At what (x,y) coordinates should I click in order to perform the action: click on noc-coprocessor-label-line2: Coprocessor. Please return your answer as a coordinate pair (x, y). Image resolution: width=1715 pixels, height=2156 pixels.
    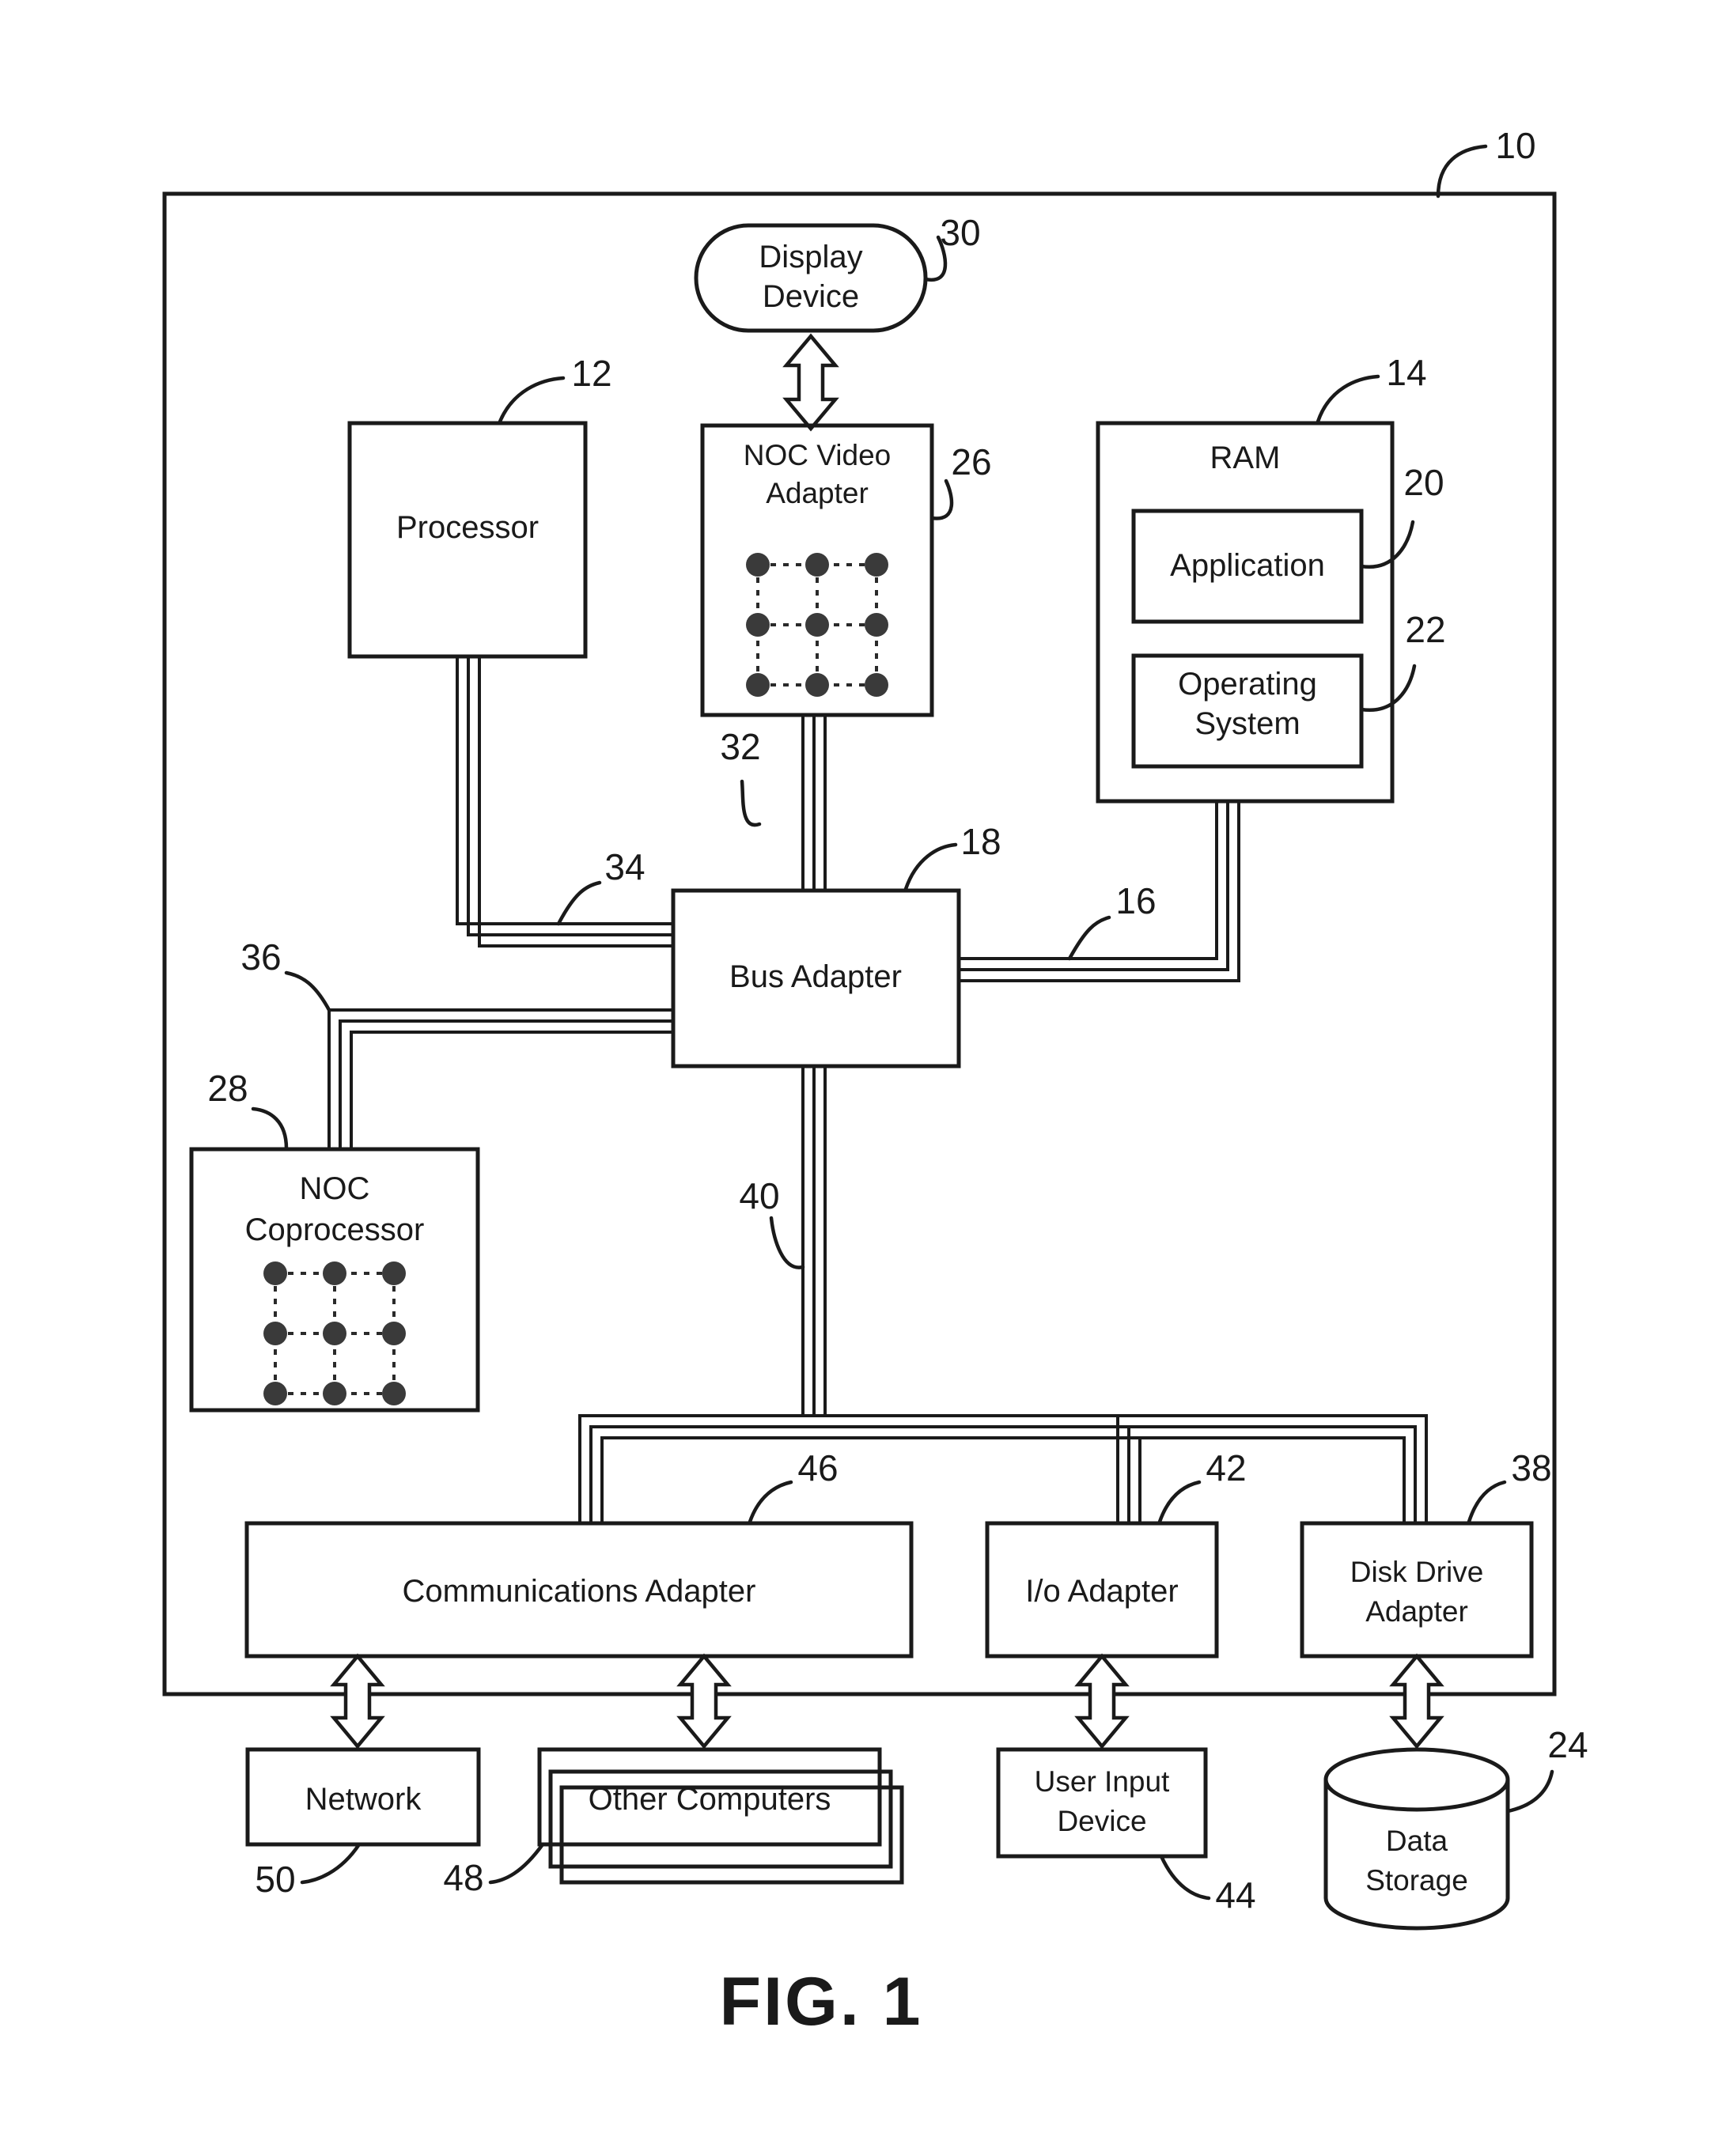
    Looking at the image, I should click on (335, 1230).